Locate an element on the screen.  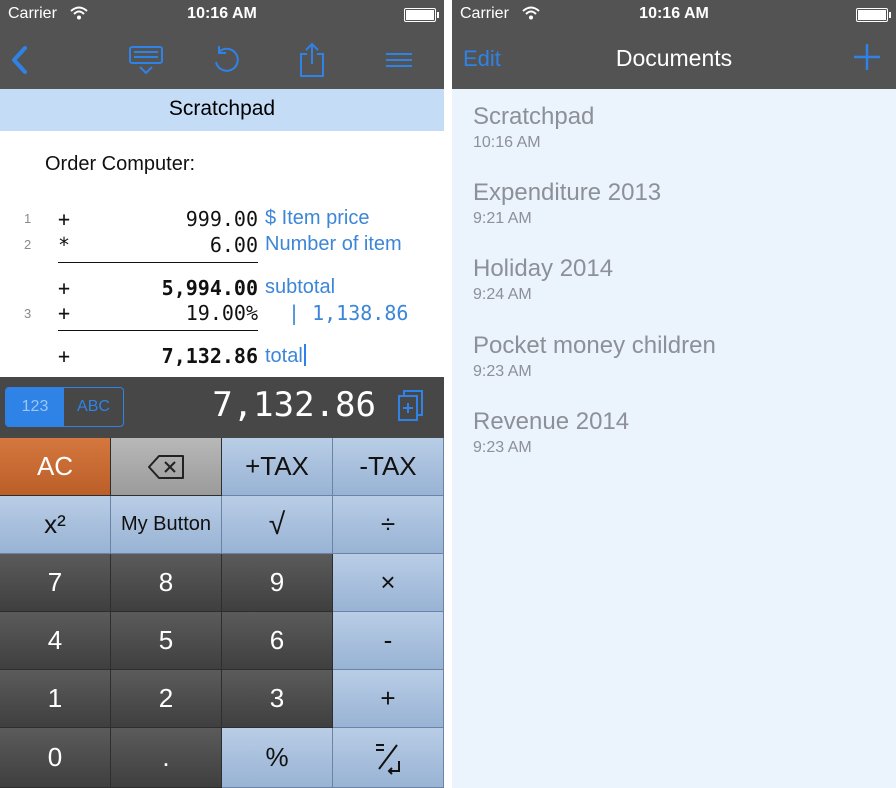
documents-title: Documents is located at coordinates (674, 58).